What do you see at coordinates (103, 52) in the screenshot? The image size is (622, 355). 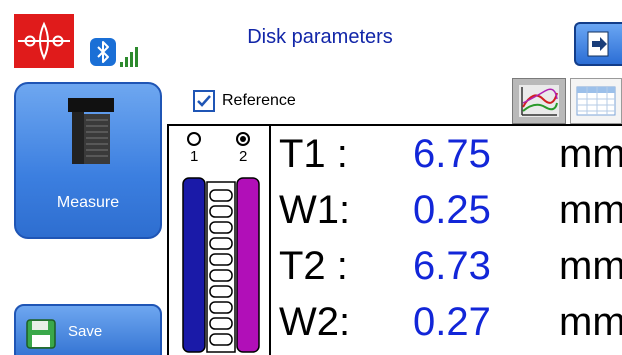 I see `bluetooth-icon` at bounding box center [103, 52].